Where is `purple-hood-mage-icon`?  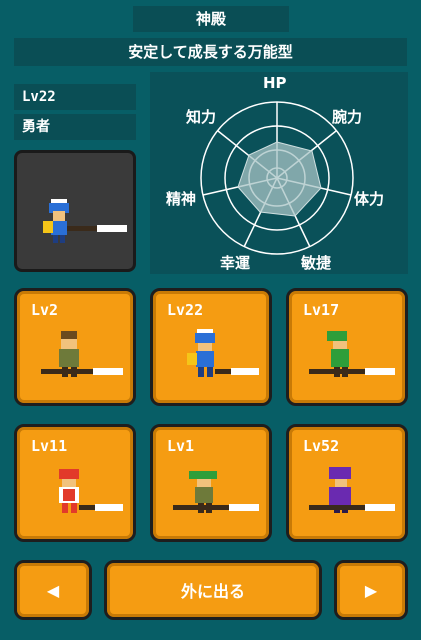 purple-hood-mage-icon is located at coordinates (352, 490).